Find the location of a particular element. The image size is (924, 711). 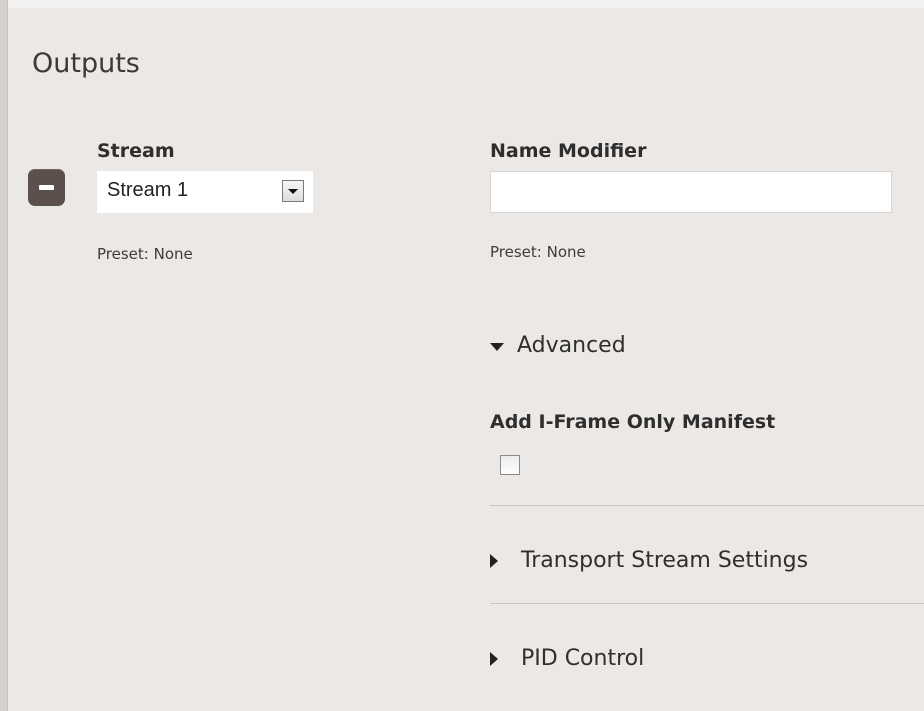

stream-select-value: Stream 1 is located at coordinates (148, 190).